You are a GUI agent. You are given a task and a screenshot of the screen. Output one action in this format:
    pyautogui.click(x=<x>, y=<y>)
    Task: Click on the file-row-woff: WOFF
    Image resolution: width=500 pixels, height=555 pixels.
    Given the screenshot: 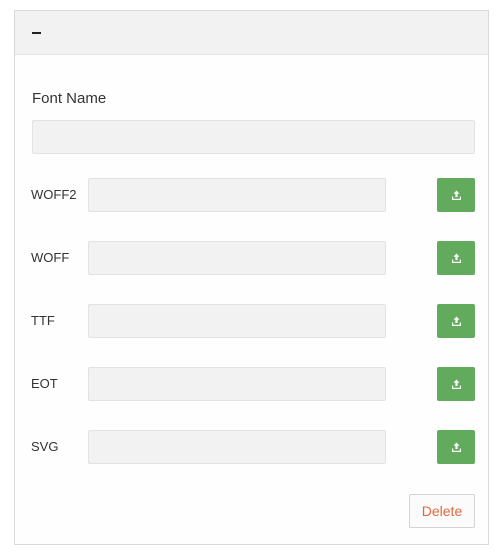 What is the action you would take?
    pyautogui.click(x=251, y=258)
    